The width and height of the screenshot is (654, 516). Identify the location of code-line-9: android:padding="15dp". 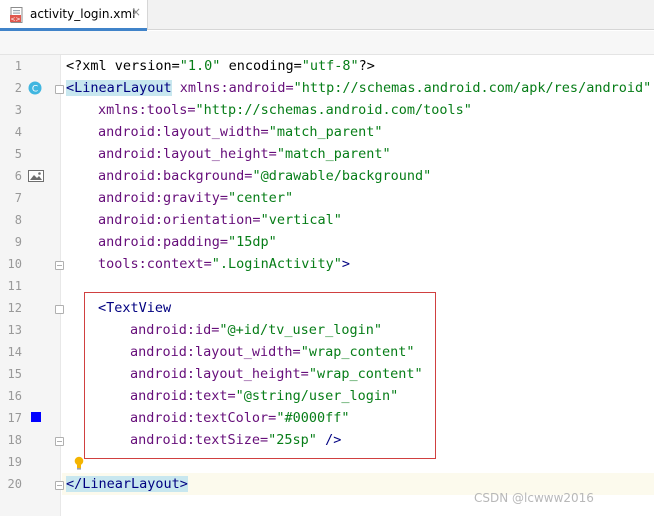
(187, 242).